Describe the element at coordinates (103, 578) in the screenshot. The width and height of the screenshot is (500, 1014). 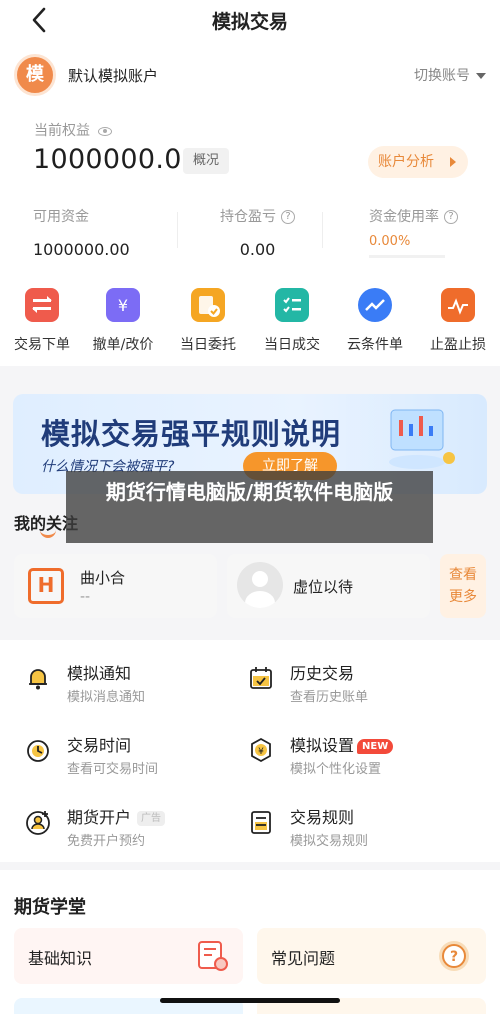
I see `focus-card-name: 曲小合` at that location.